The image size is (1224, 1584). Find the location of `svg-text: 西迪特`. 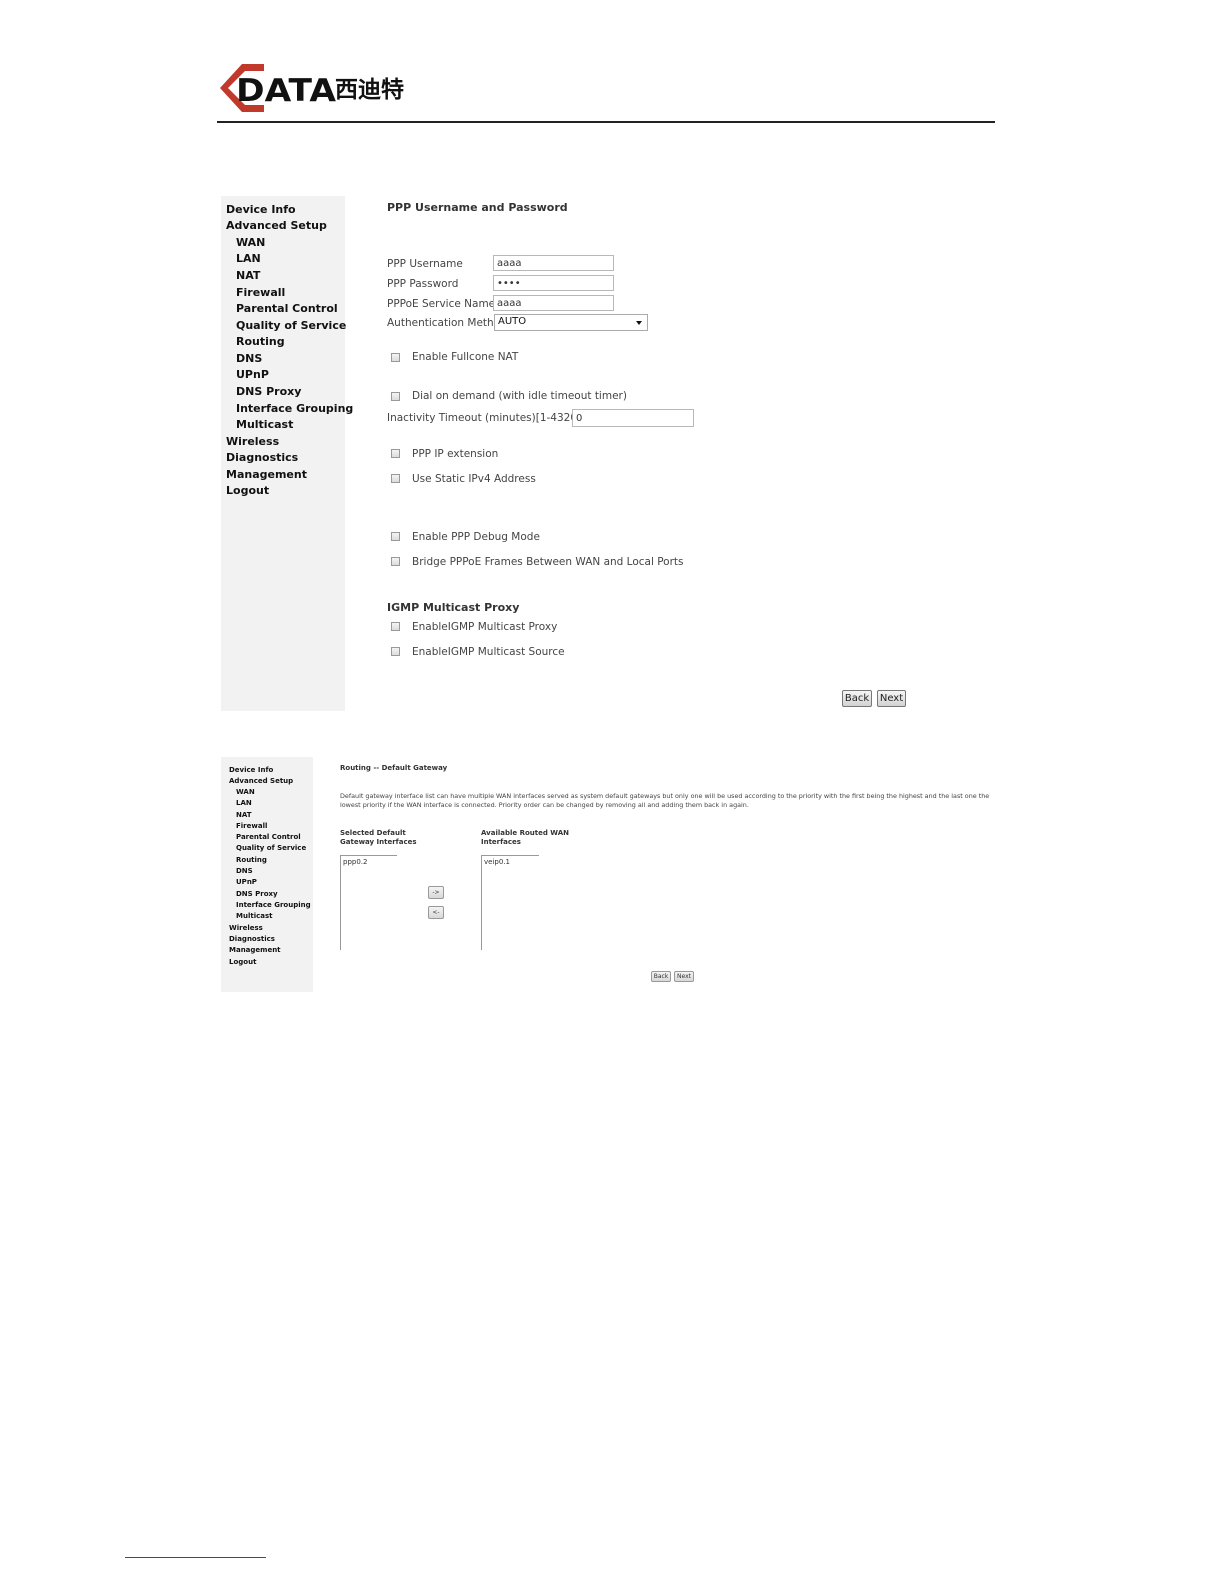

svg-text: 西迪特 is located at coordinates (369, 90).